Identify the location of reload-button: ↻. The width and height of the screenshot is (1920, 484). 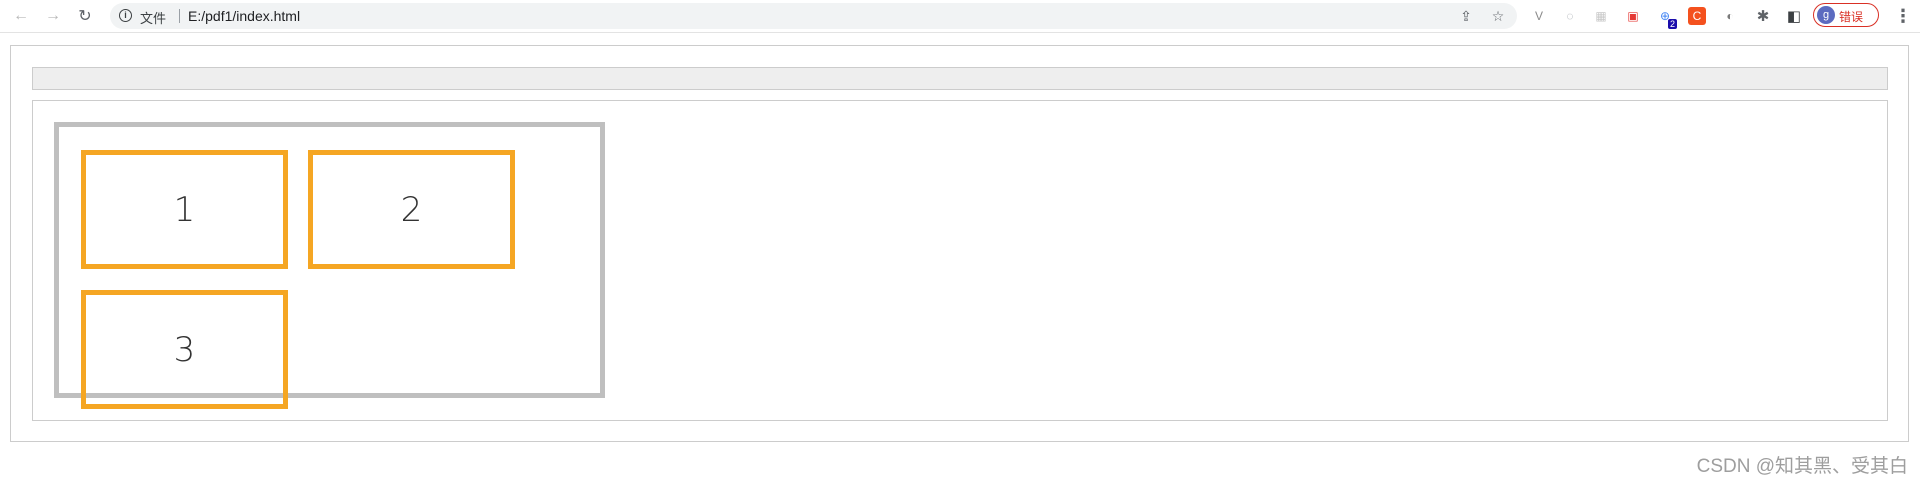
(85, 16).